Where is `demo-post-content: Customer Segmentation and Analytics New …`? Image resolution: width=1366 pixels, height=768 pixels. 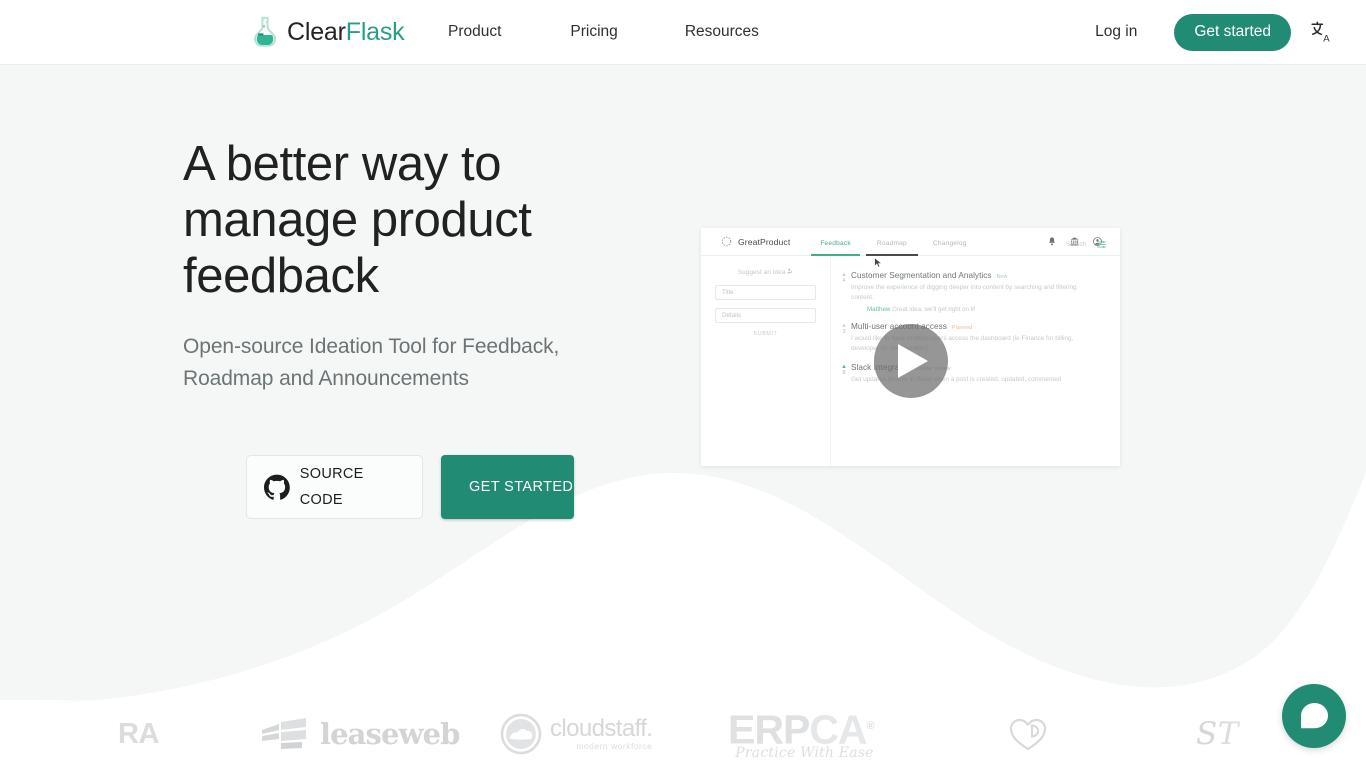 demo-post-content: Customer Segmentation and Analytics New … is located at coordinates (978, 292).